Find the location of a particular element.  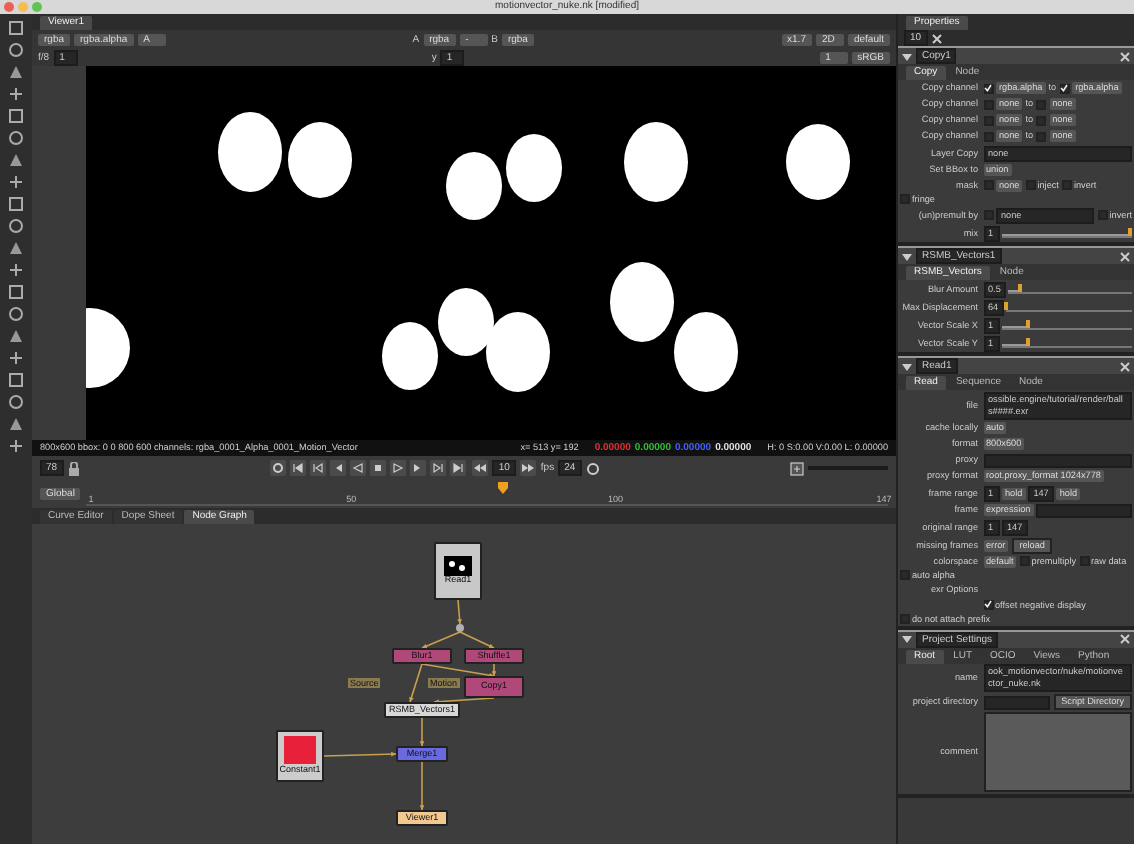

previous-keyframe-icon is located at coordinates (317, 468).